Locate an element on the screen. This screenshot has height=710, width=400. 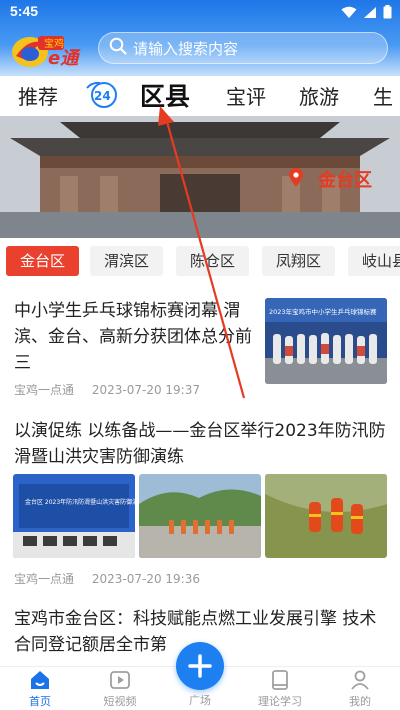
tab-recommend: 推荐 is located at coordinates (38, 95).